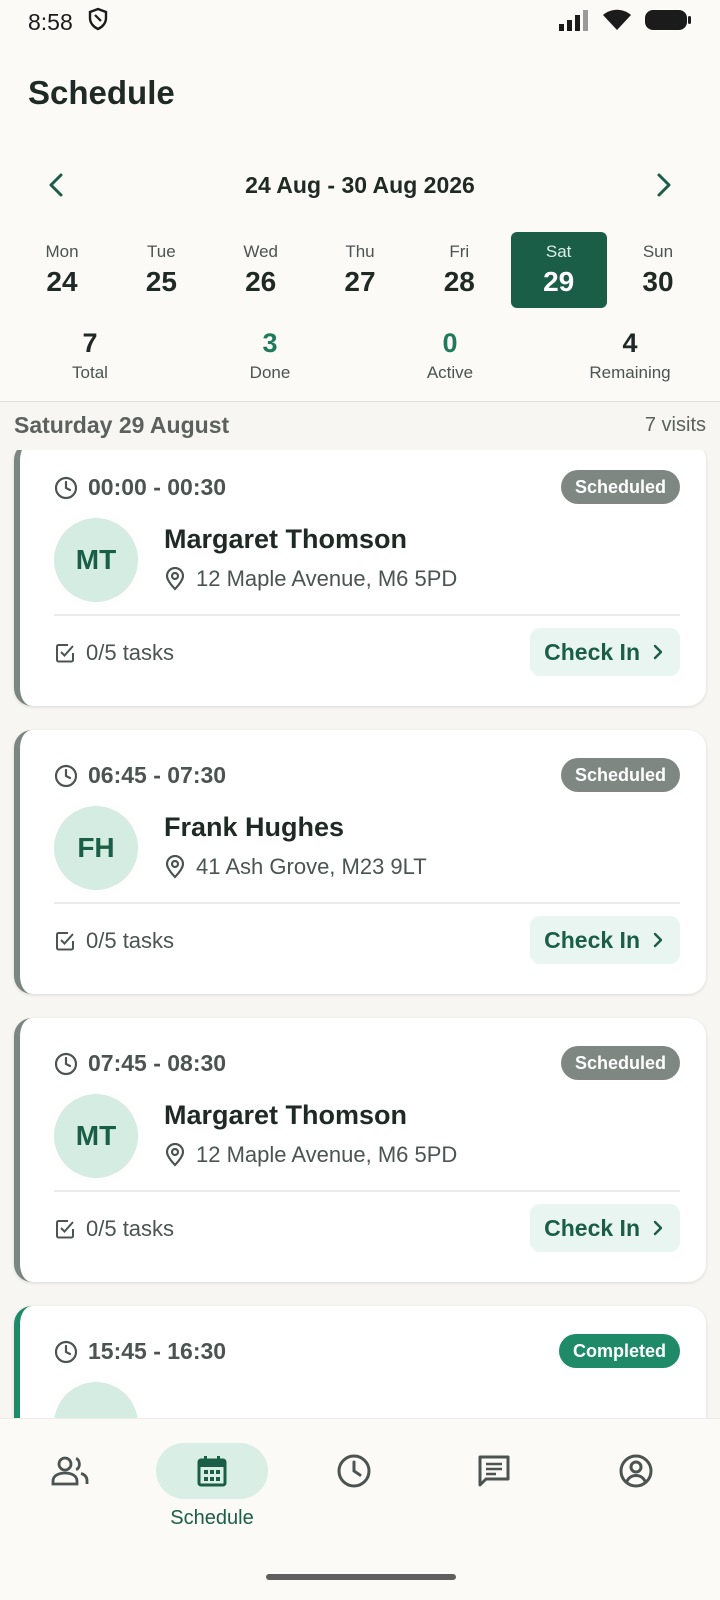  What do you see at coordinates (636, 1493) in the screenshot?
I see `nav-profile` at bounding box center [636, 1493].